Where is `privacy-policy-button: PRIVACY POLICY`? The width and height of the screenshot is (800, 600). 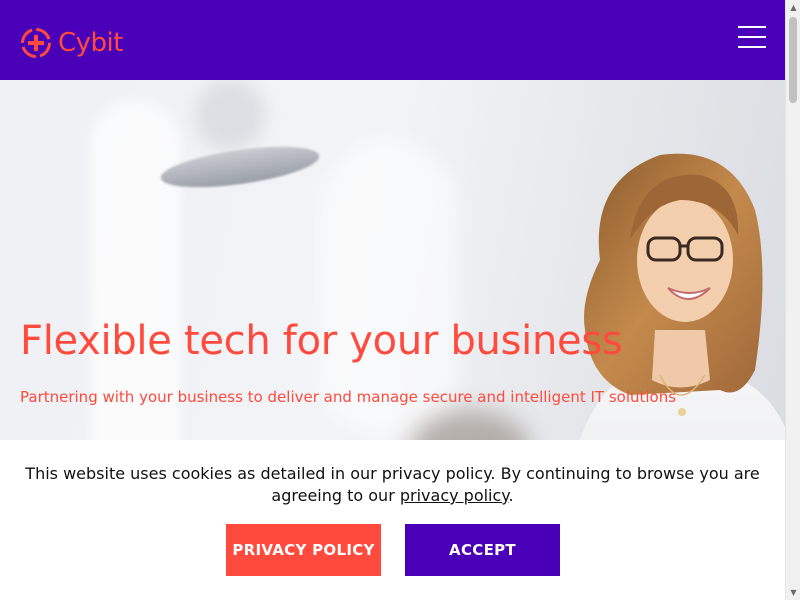 privacy-policy-button: PRIVACY POLICY is located at coordinates (303, 550).